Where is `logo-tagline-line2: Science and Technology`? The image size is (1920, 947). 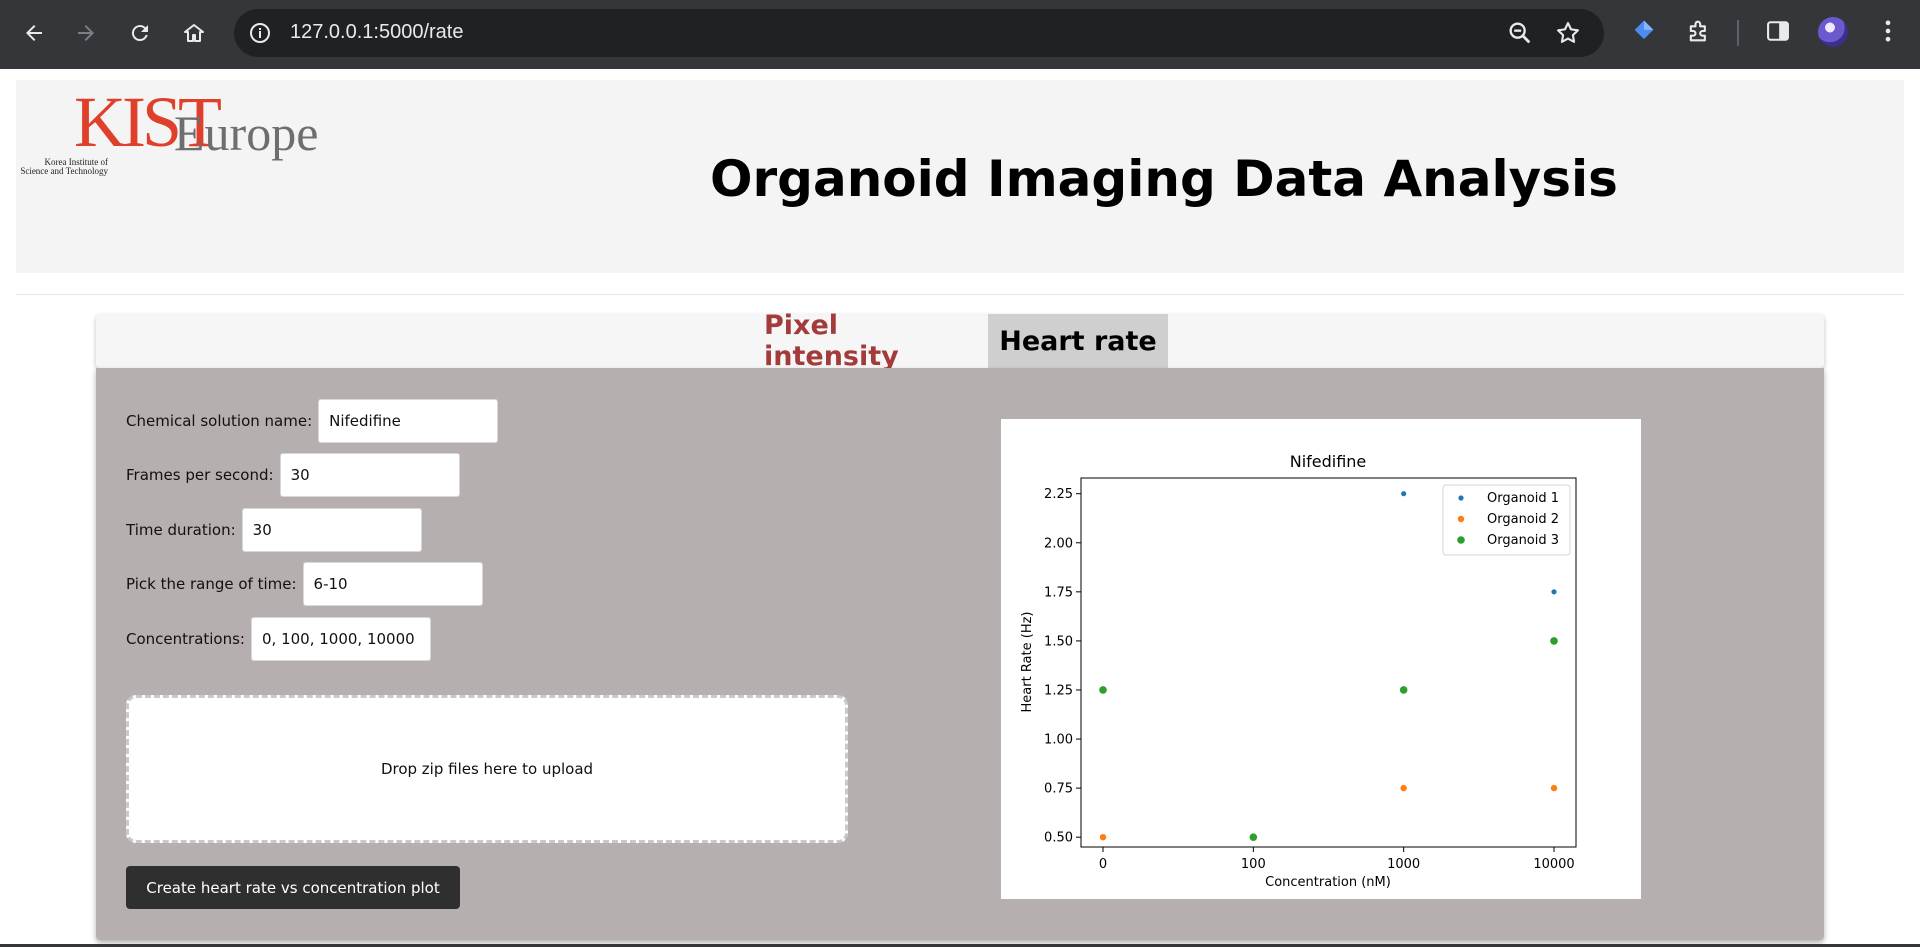
logo-tagline-line2: Science and Technology is located at coordinates (64, 171).